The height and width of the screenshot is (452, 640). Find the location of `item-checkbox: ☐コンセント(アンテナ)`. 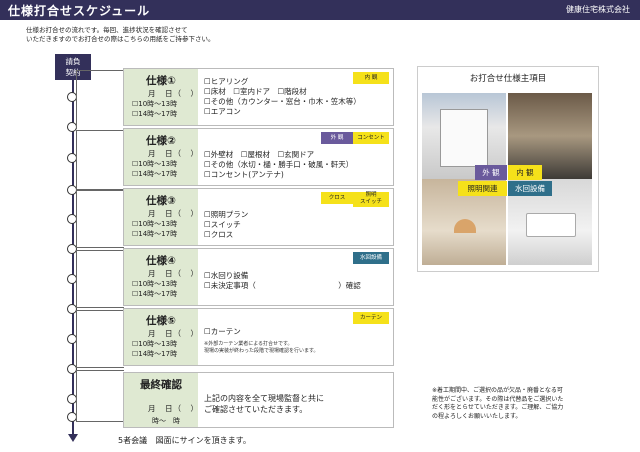

item-checkbox: ☐コンセント(アンテナ) is located at coordinates (278, 175).